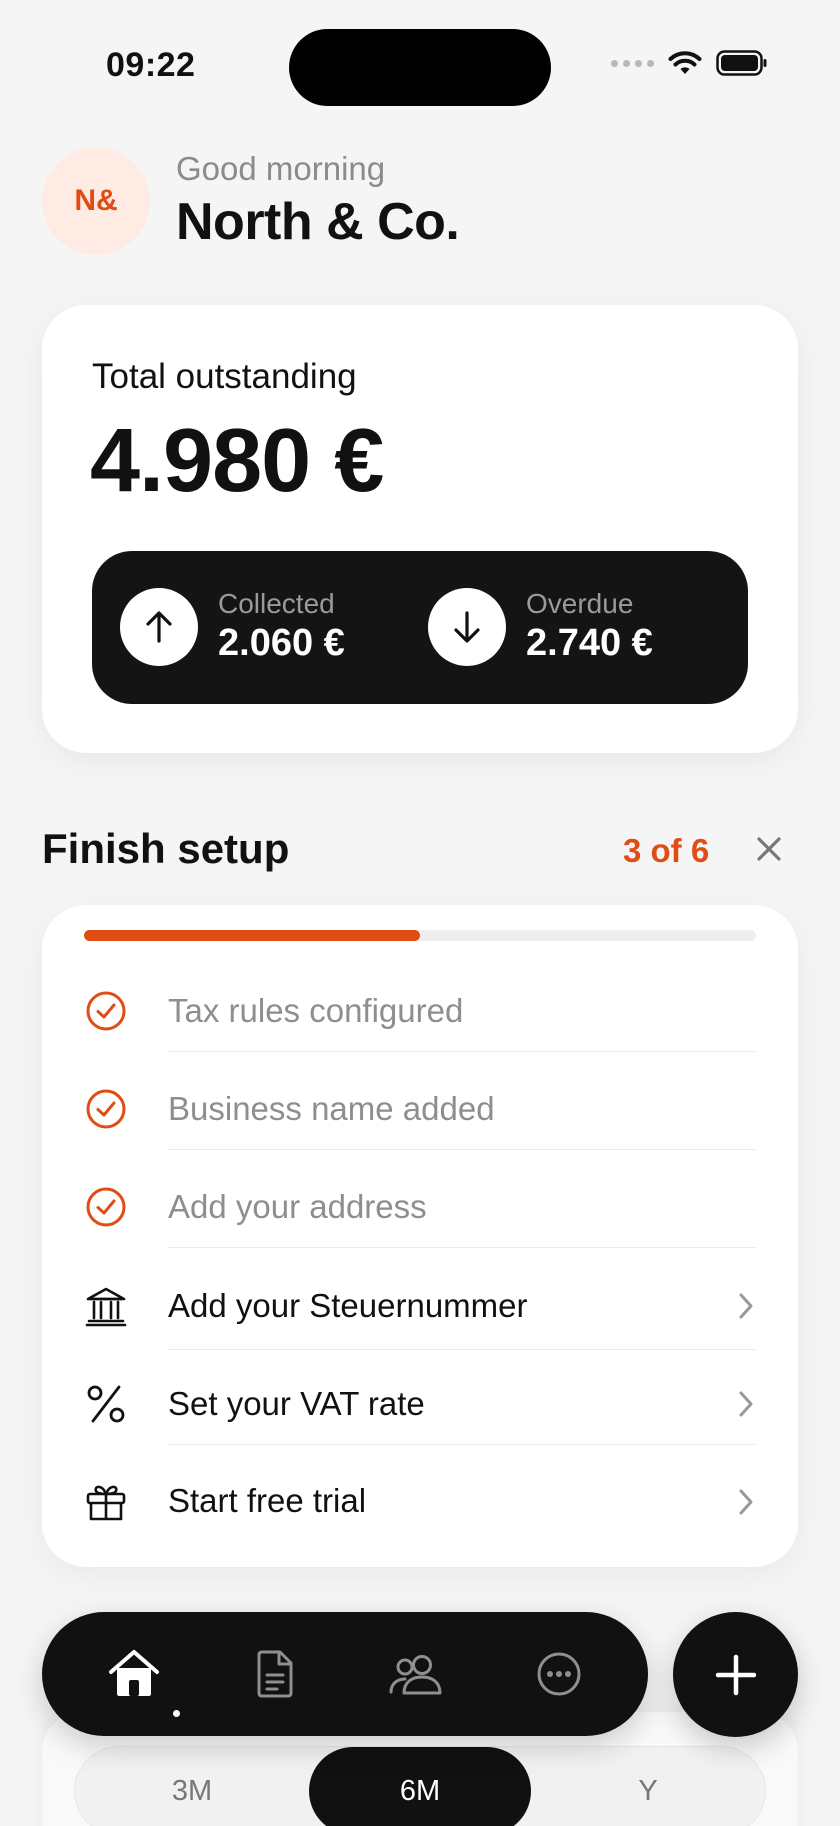 This screenshot has width=840, height=1826. Describe the element at coordinates (345, 1674) in the screenshot. I see `bottom-nav-bar` at that location.